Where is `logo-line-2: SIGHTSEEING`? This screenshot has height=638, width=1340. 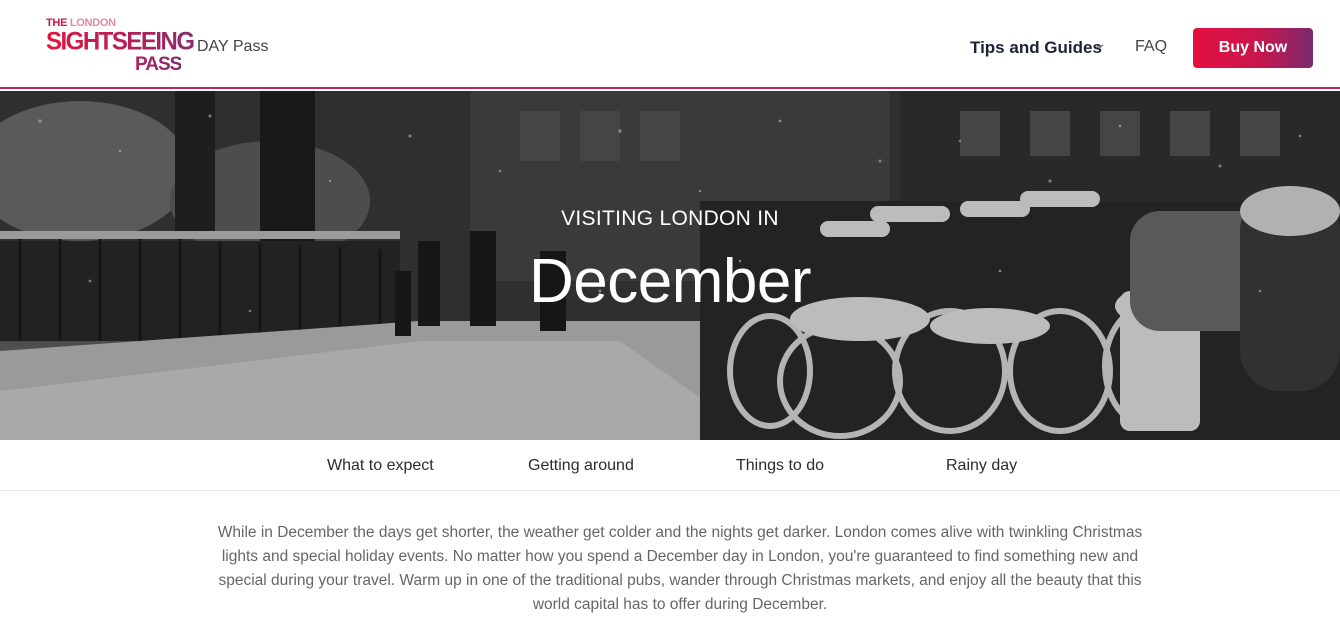
logo-line-2: SIGHTSEEING is located at coordinates (120, 41).